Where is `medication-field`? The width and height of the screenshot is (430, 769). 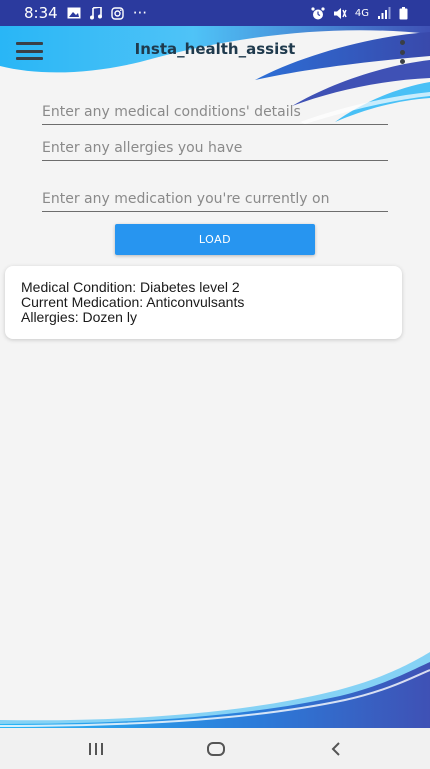
medication-field is located at coordinates (215, 199).